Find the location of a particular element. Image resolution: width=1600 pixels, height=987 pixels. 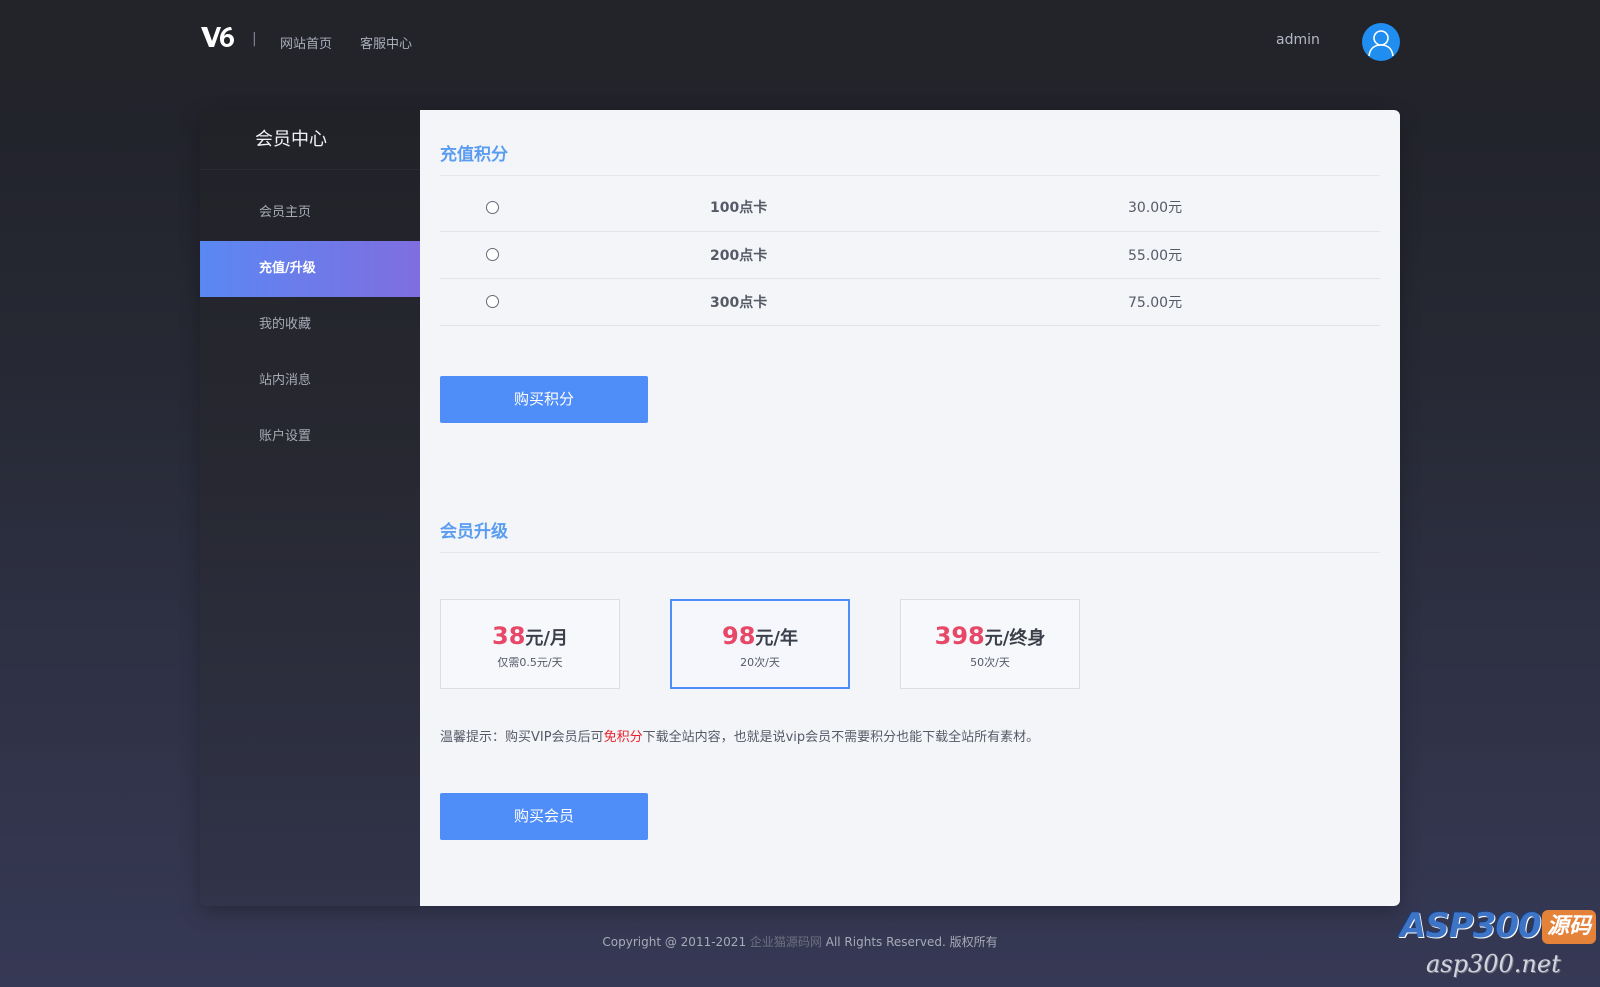

points-table: 100点卡 30.00元 200点卡 55.00元 300点卡 75.00元 is located at coordinates (910, 255).